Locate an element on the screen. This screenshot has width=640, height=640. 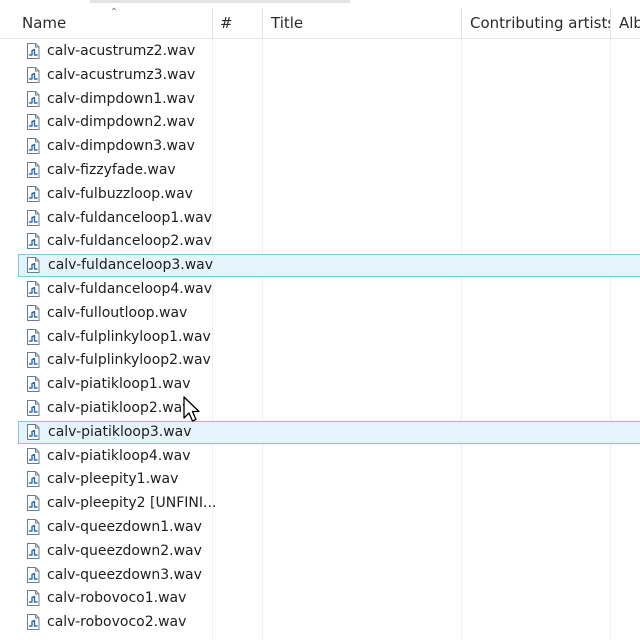
file-name-label: calv-dimpdown1.wav is located at coordinates (121, 98).